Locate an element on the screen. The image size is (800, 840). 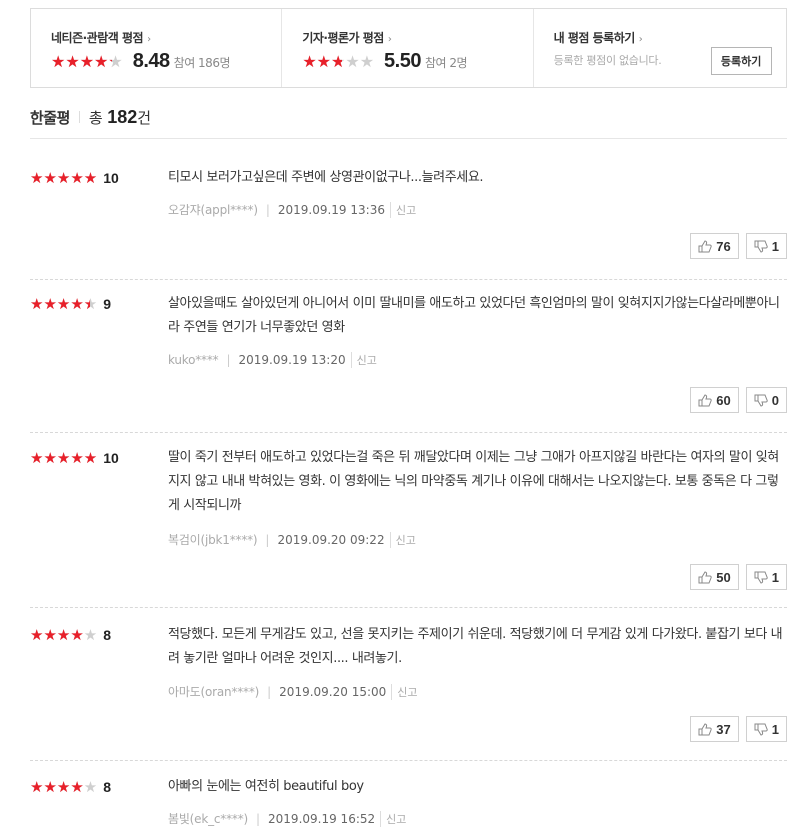
total-label: 총 is located at coordinates (95, 118).